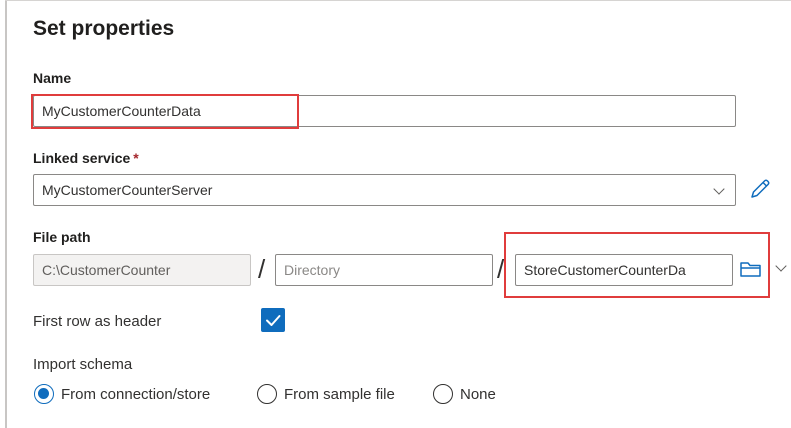 This screenshot has width=791, height=428. I want to click on radio-label-from-connection-store: From connection/store, so click(136, 394).